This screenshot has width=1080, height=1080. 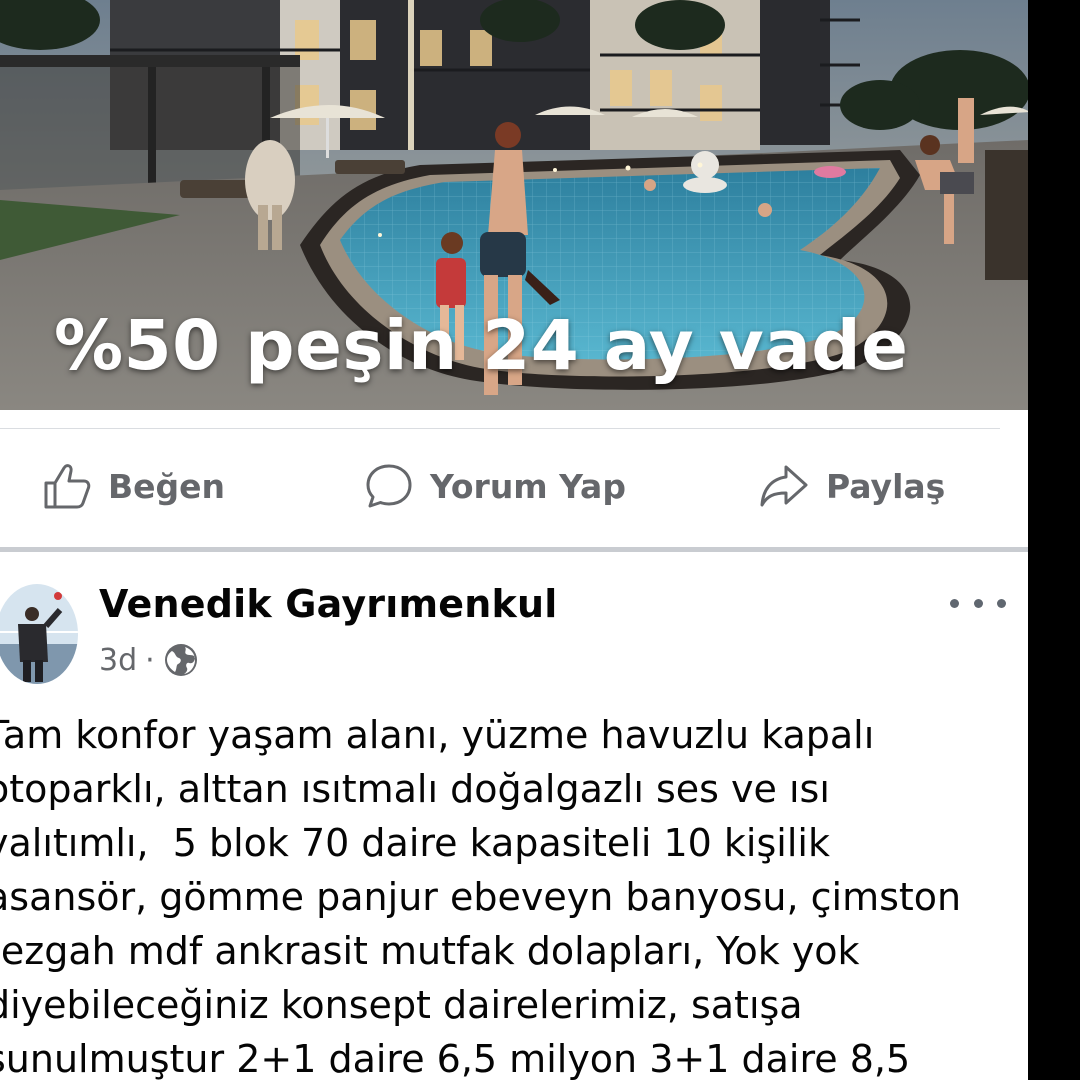 I want to click on like-button: Beğen, so click(x=133, y=486).